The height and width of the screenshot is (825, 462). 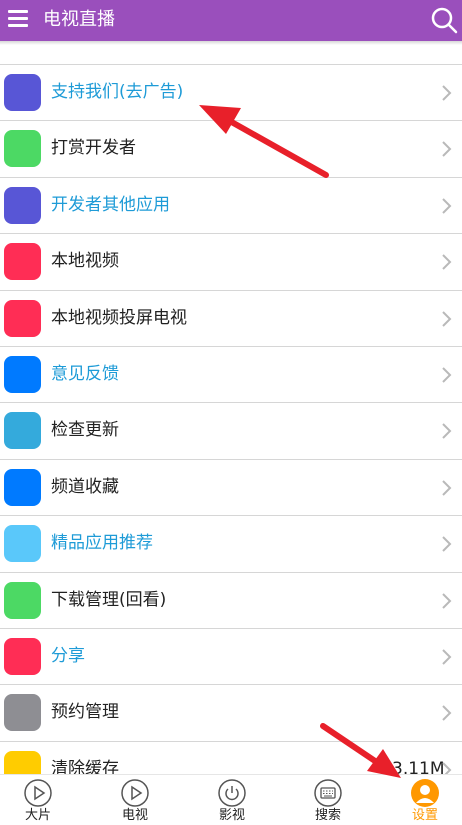 What do you see at coordinates (231, 261) in the screenshot?
I see `settings-item: 本地视频` at bounding box center [231, 261].